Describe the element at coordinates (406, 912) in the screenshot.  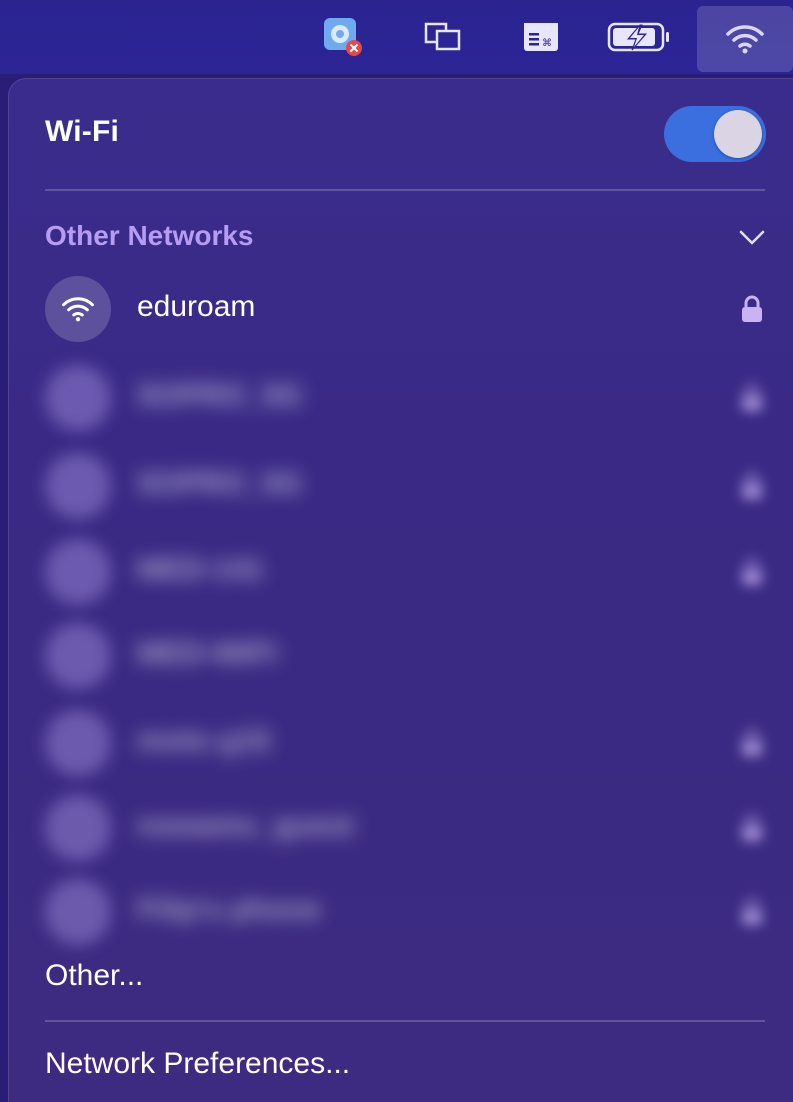
I see `network-item: Filip's phone` at that location.